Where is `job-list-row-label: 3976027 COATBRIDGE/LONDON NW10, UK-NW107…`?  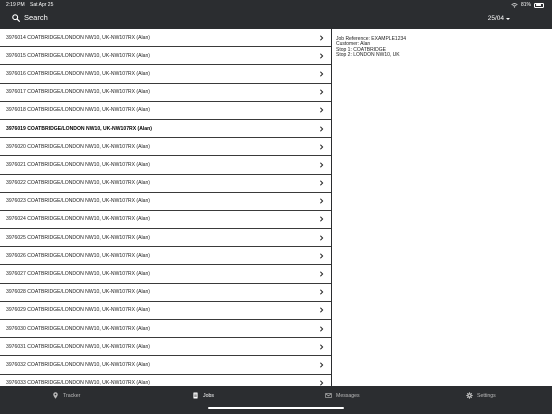
job-list-row-label: 3976027 COATBRIDGE/LONDON NW10, UK-NW107… is located at coordinates (78, 274).